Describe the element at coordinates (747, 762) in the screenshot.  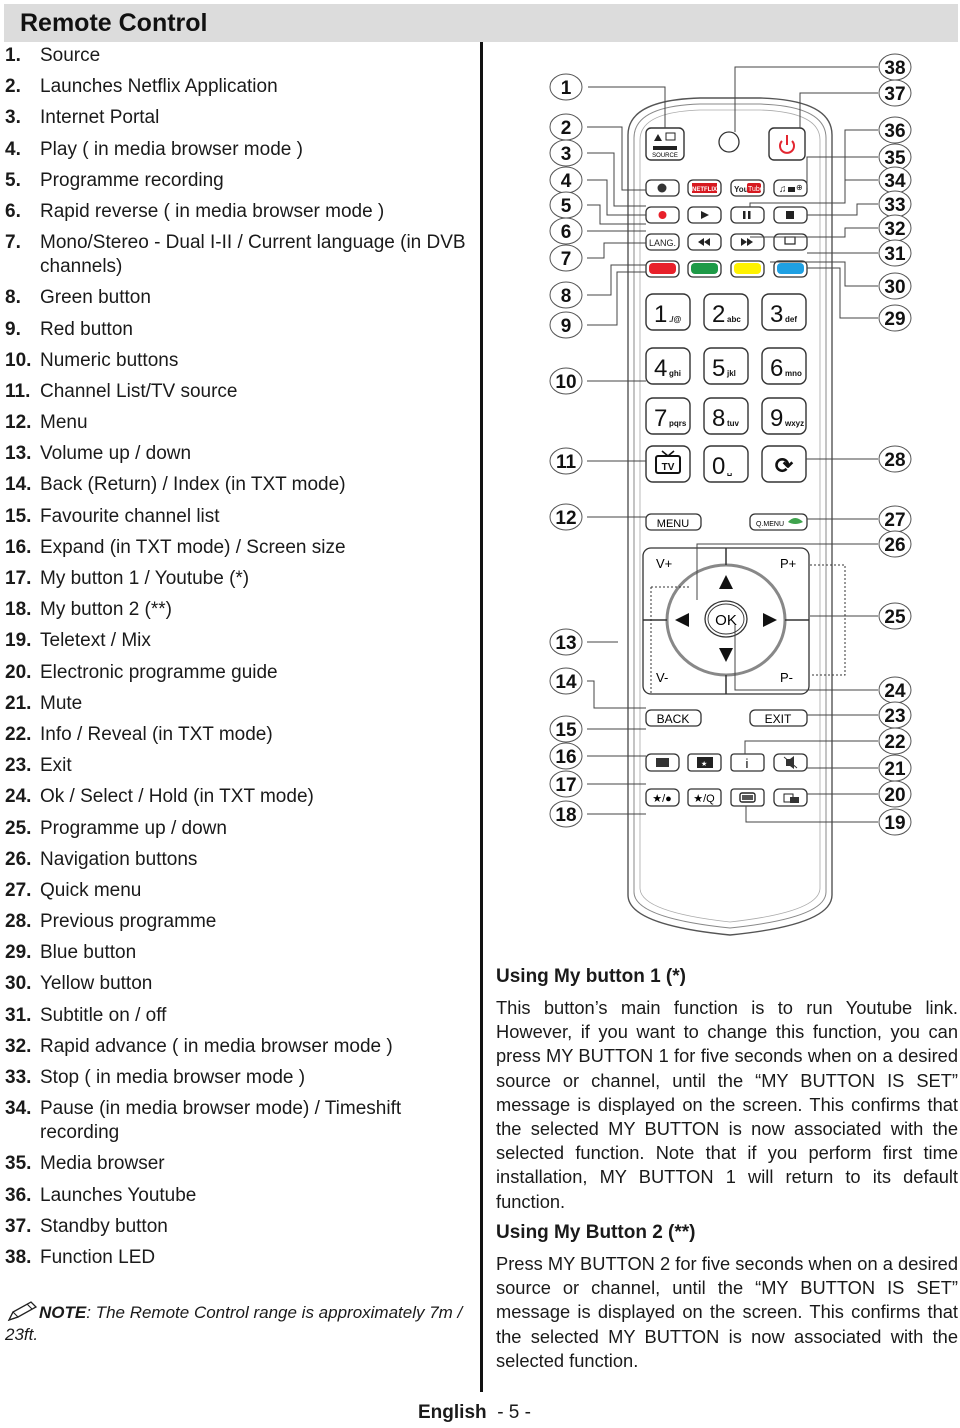
I see `info-button: i` at that location.